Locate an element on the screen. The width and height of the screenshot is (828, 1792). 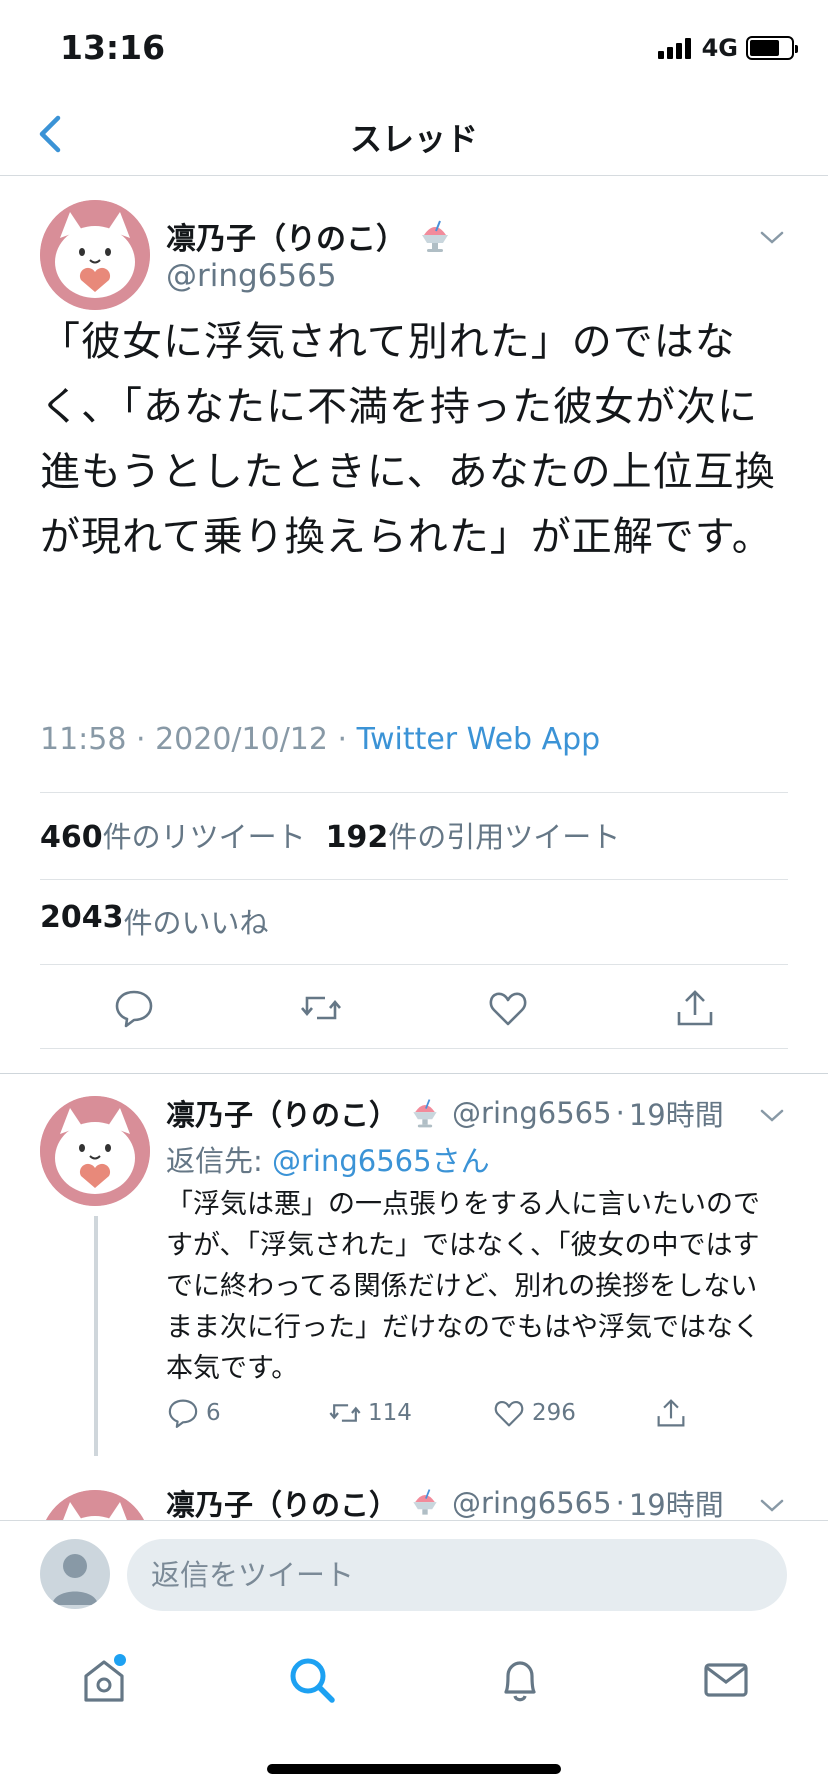
reply-action: 6 is located at coordinates (193, 1413).